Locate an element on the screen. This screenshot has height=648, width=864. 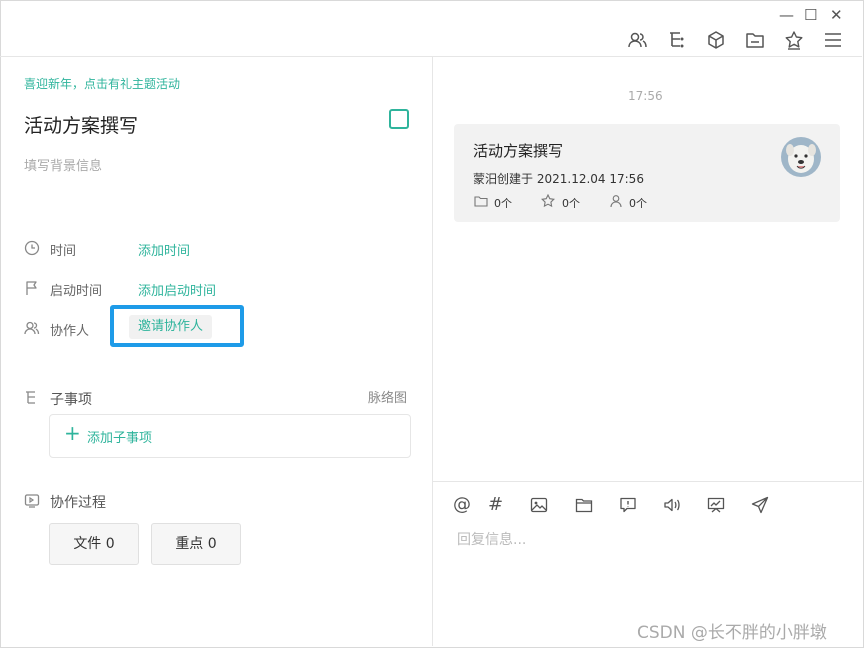
subitems-icon is located at coordinates (30, 397).